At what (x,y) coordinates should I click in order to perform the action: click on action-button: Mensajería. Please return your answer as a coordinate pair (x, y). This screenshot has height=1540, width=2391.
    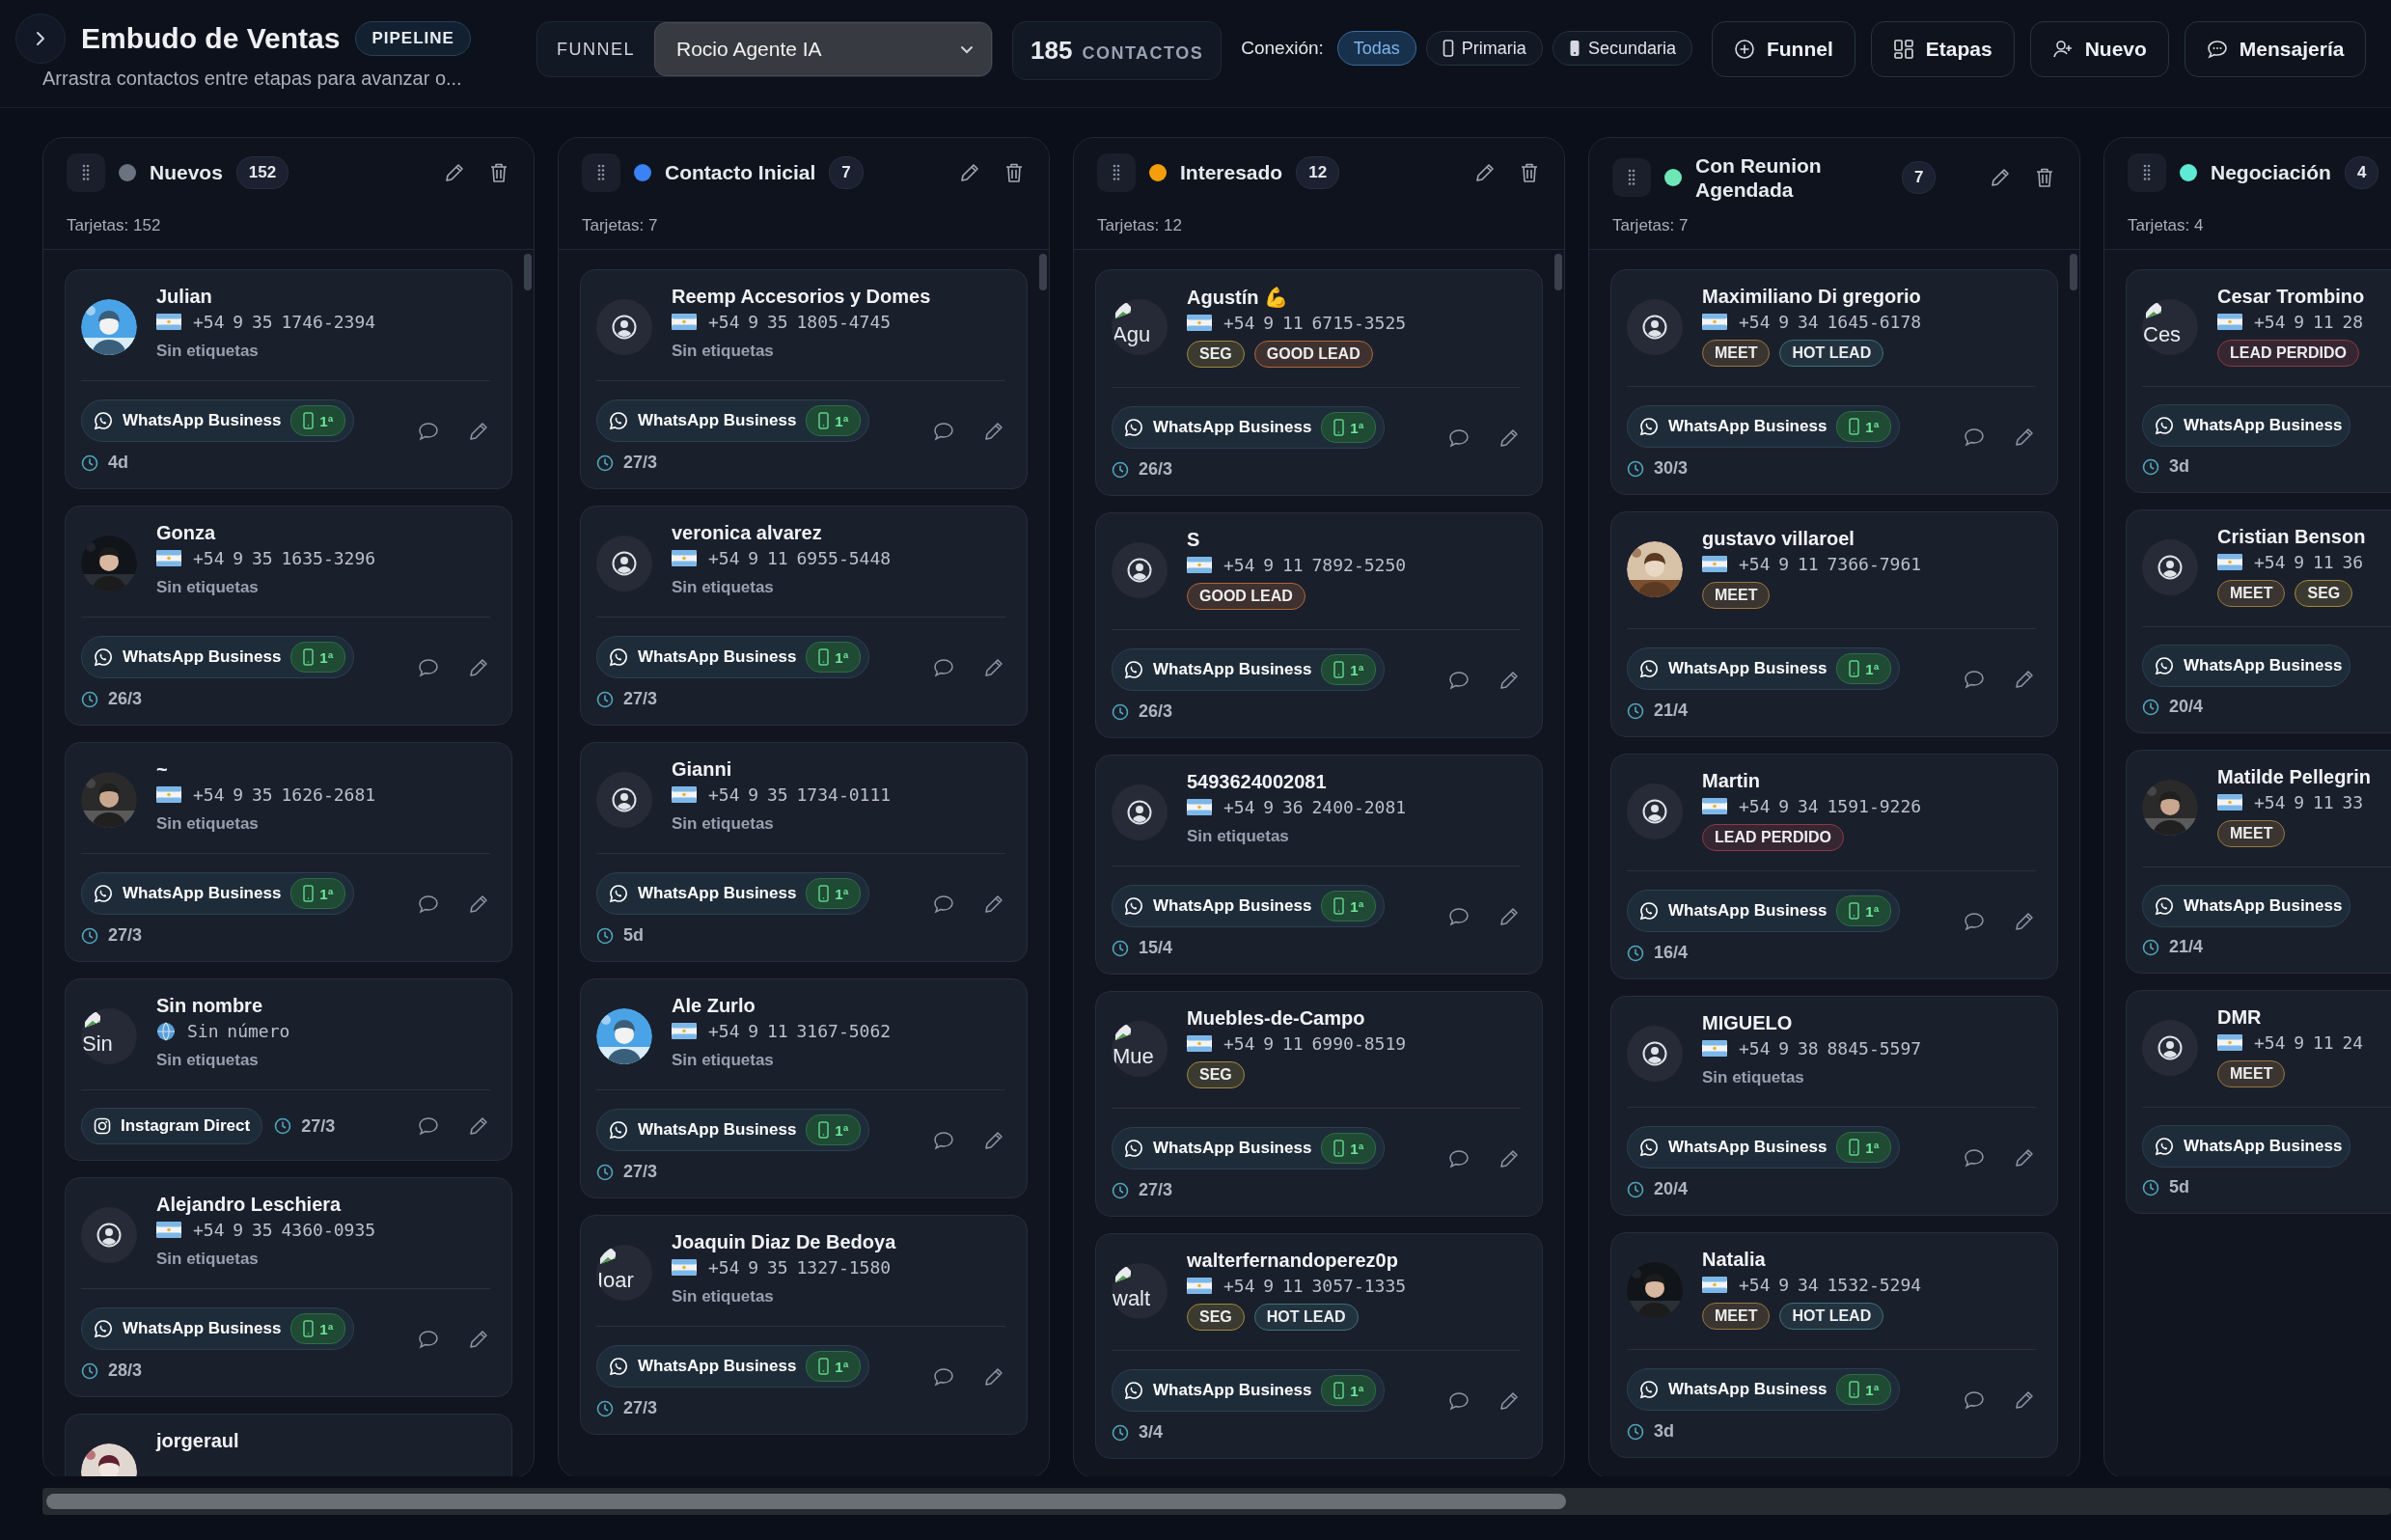
    Looking at the image, I should click on (2275, 49).